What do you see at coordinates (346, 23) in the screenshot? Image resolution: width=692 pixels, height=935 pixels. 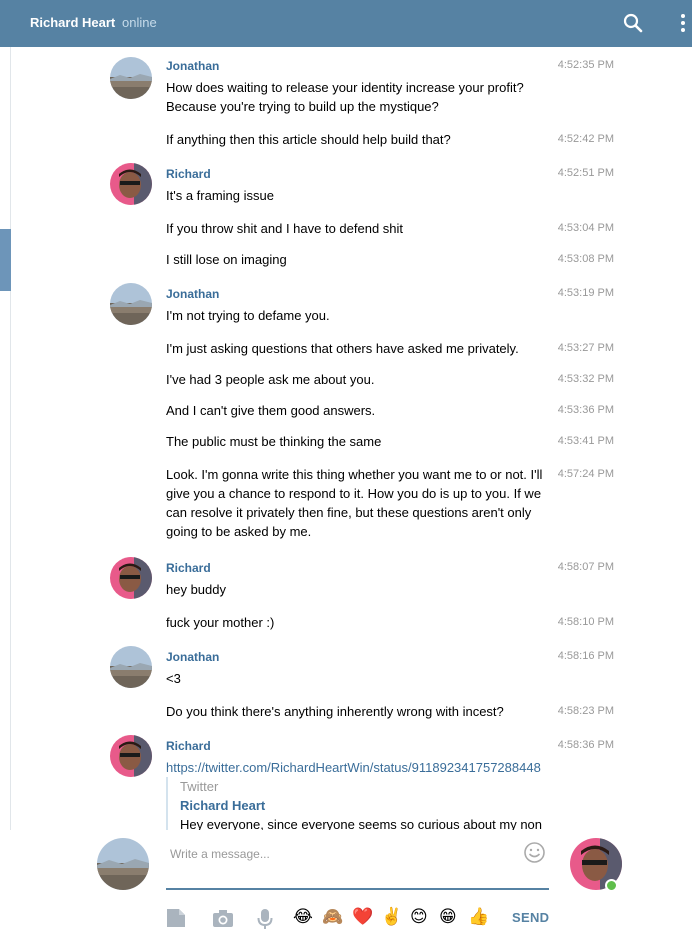 I see `chat-header: Richard Heart online` at bounding box center [346, 23].